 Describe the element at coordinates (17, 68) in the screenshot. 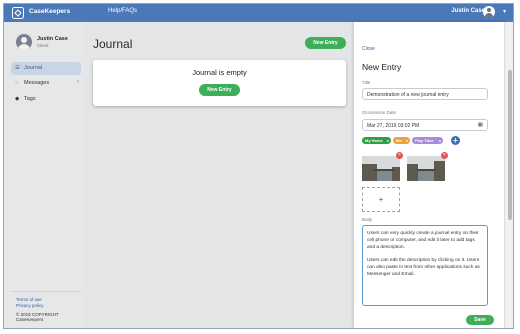

I see `journal-list-icon: ☰` at that location.